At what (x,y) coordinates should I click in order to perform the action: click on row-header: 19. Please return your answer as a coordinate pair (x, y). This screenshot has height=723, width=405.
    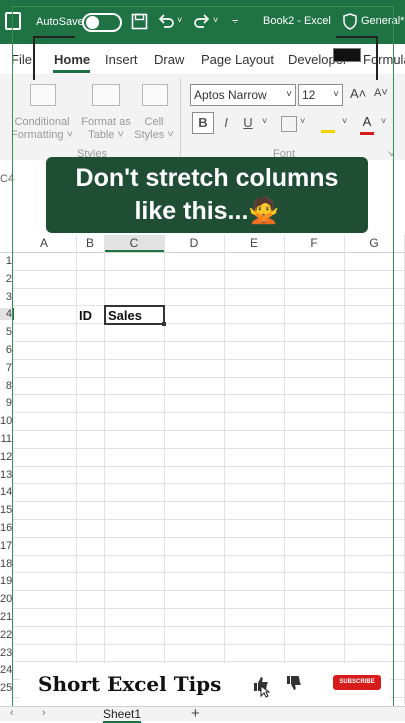
    Looking at the image, I should click on (6, 581).